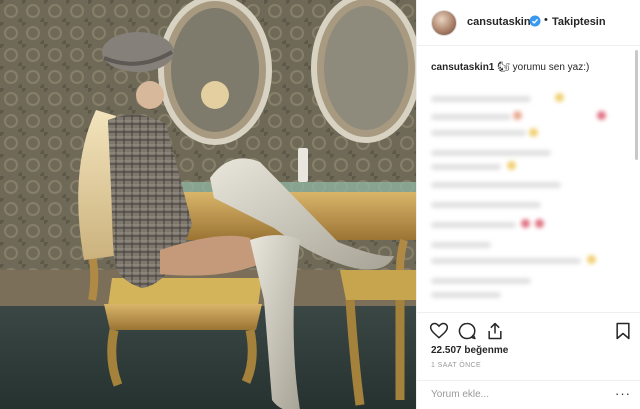 The height and width of the screenshot is (409, 640). I want to click on newsboy-cap, so click(138, 52).